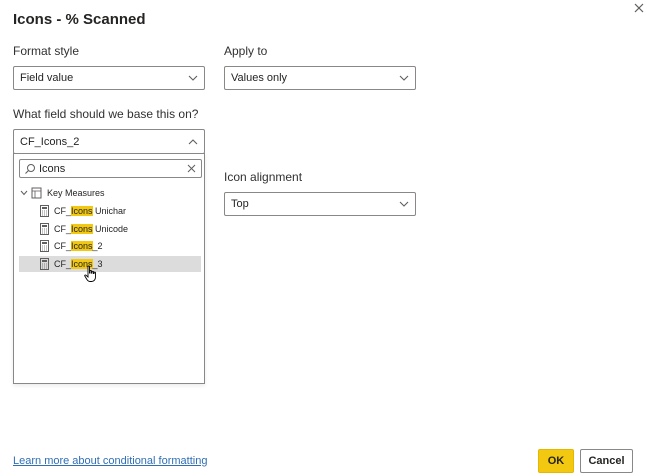 The height and width of the screenshot is (473, 645). I want to click on format-style-value: Field value, so click(47, 78).